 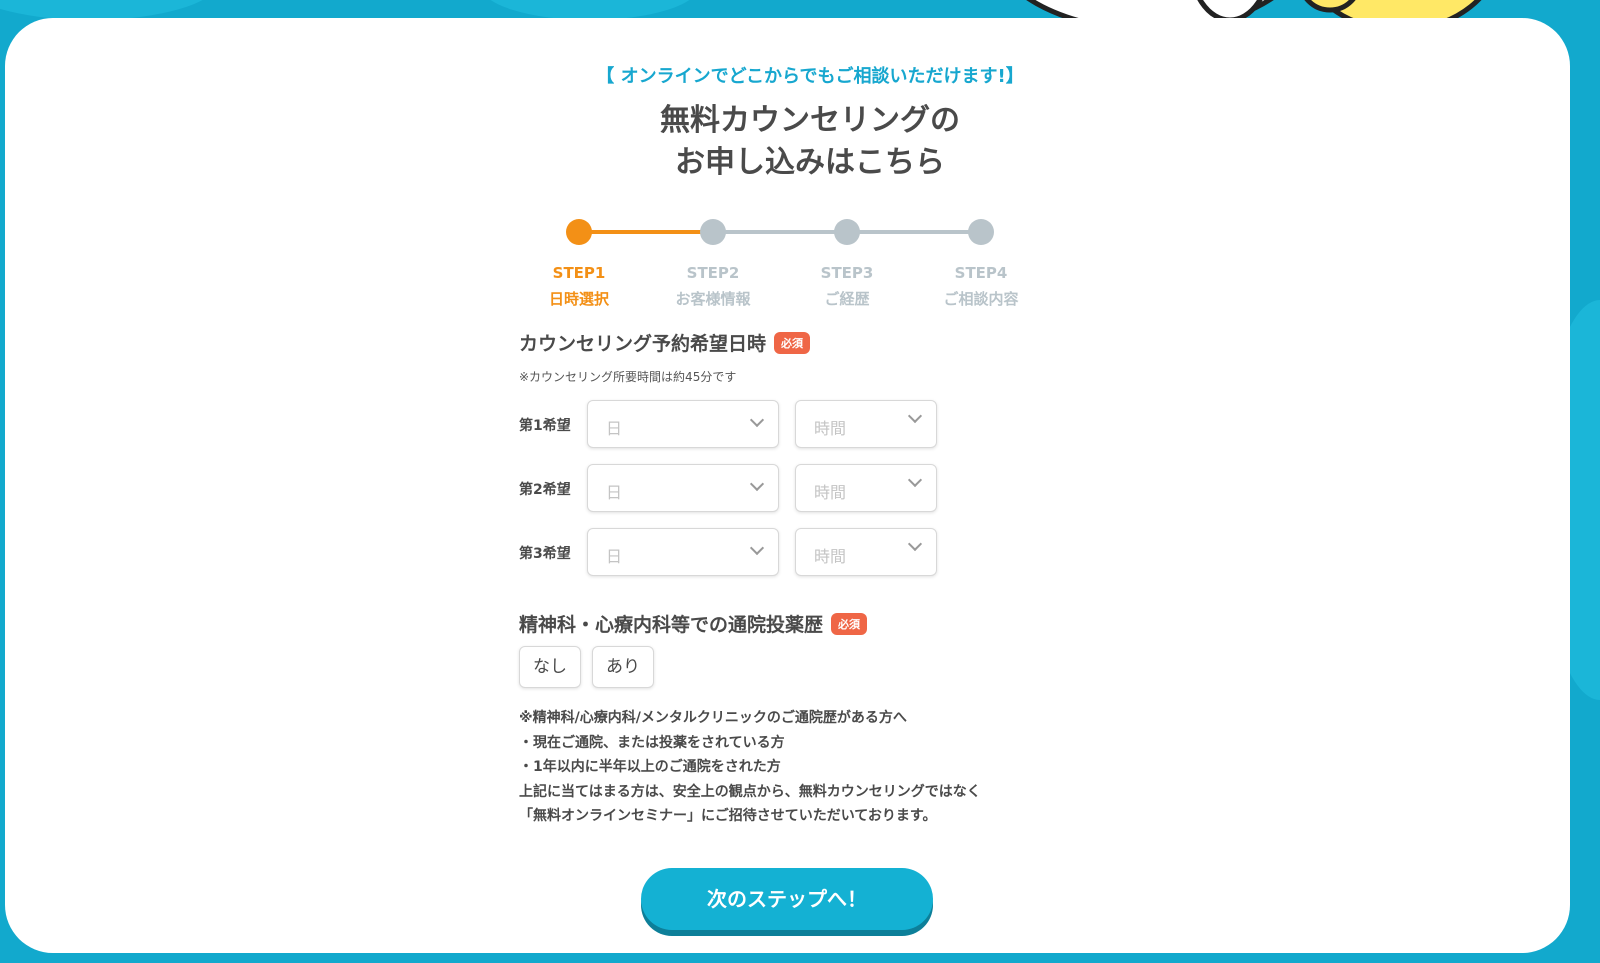 What do you see at coordinates (578, 299) in the screenshot?
I see `step-1-text: 日時選択` at bounding box center [578, 299].